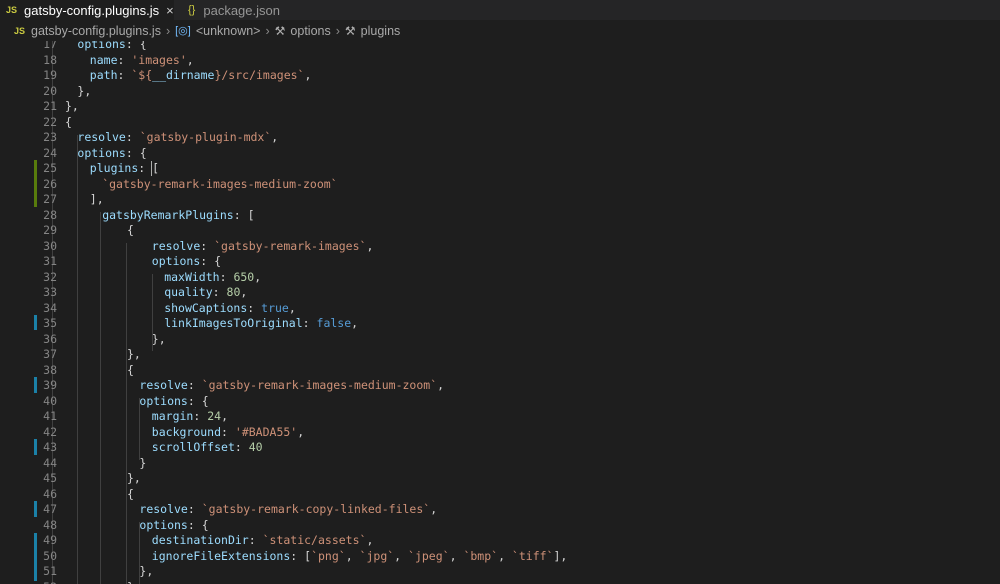  What do you see at coordinates (500, 92) in the screenshot?
I see `code-line: 20},` at bounding box center [500, 92].